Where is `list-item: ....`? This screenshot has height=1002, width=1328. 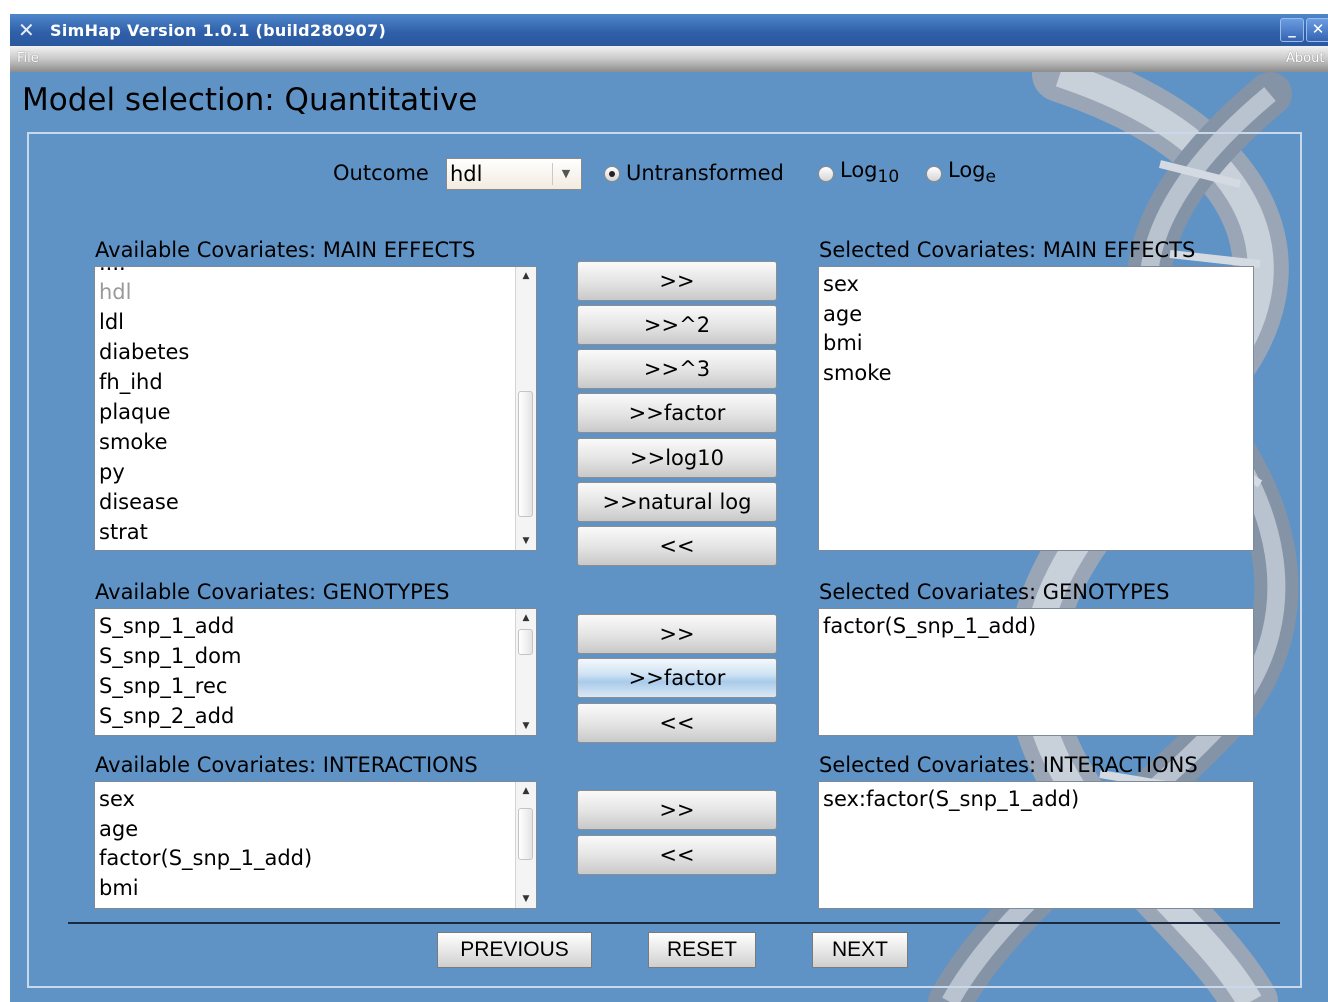
list-item: .... is located at coordinates (112, 271).